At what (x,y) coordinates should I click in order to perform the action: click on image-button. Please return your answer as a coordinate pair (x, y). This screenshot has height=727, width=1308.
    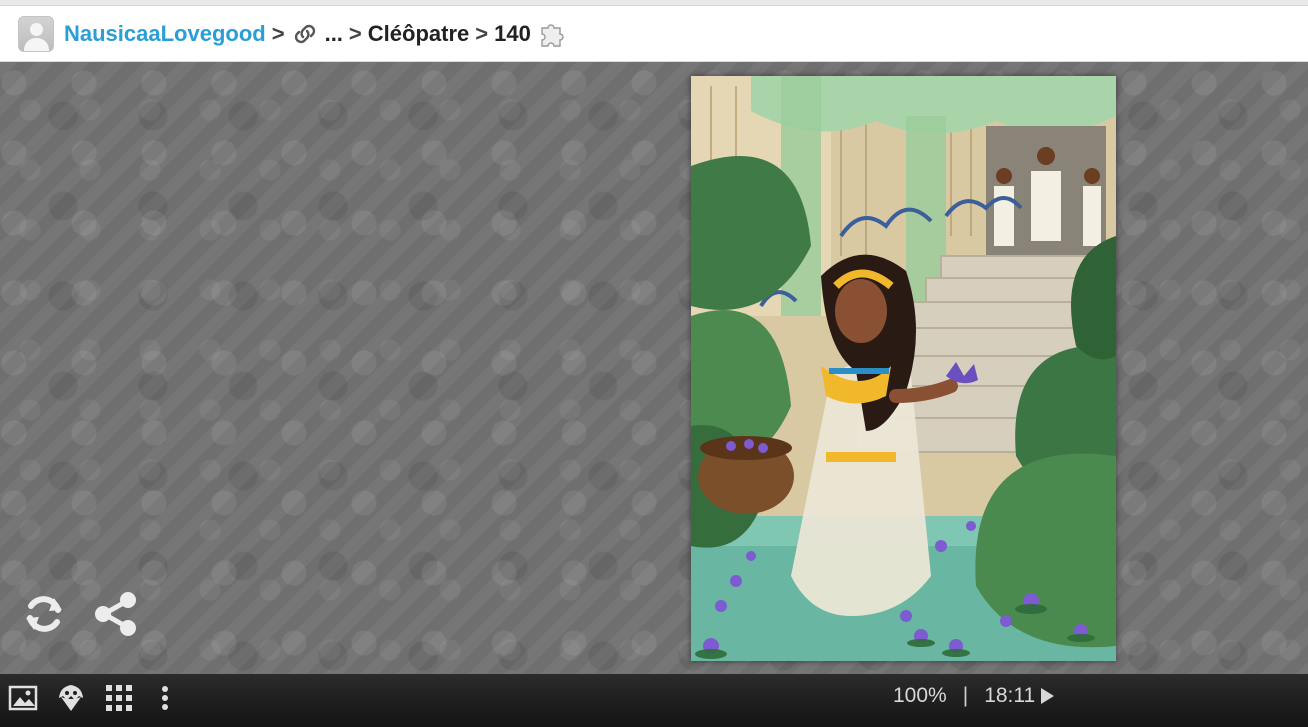
    Looking at the image, I should click on (23, 701).